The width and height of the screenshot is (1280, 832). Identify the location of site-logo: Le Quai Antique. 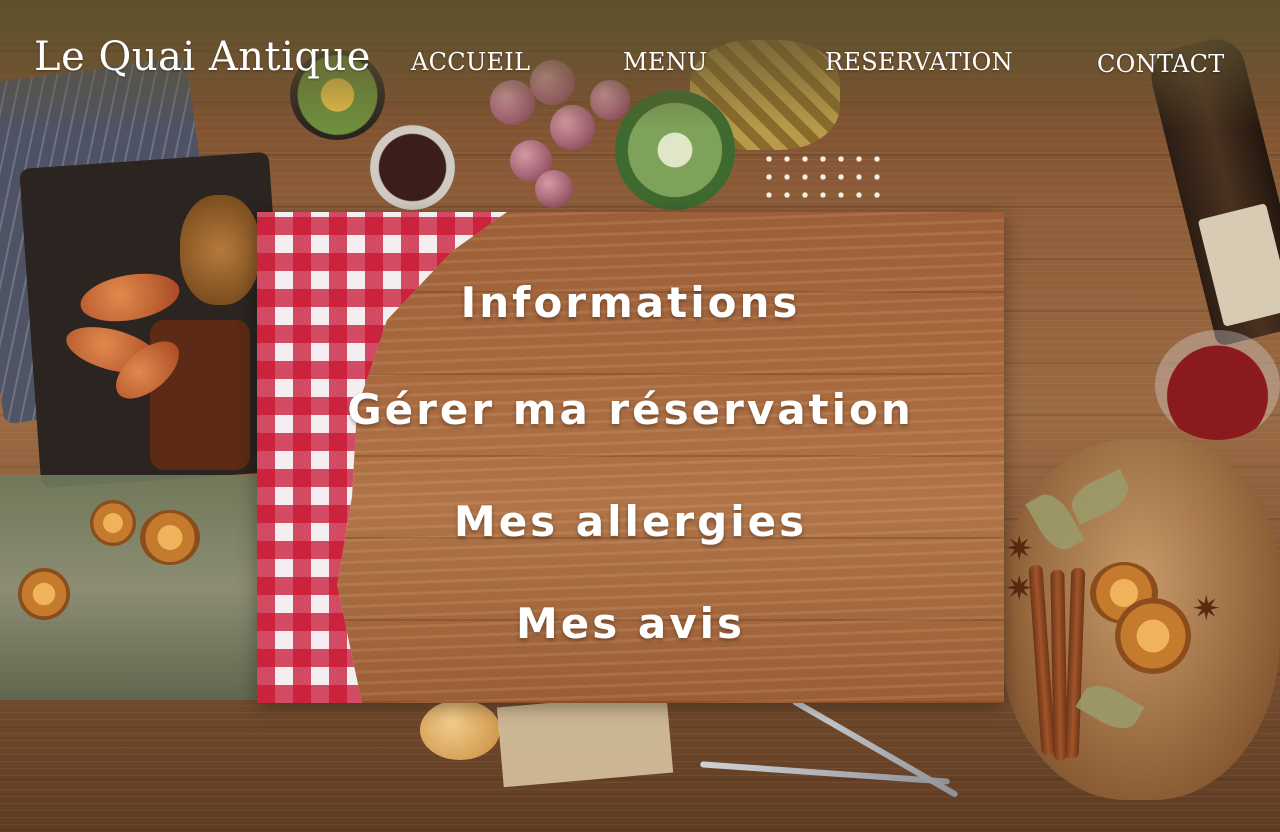
(202, 57).